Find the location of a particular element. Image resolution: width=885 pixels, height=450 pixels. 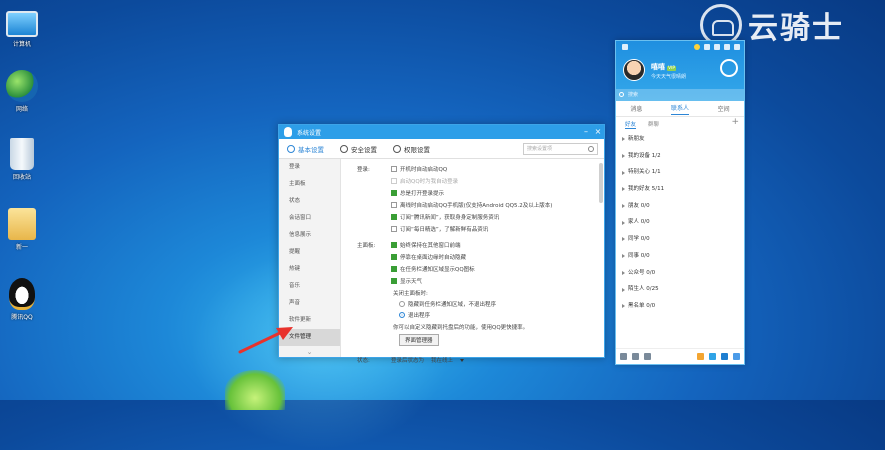

option-tencent-news: 订阅“腾讯新闻”，获取身身定制服务资讯 is located at coordinates (445, 217).